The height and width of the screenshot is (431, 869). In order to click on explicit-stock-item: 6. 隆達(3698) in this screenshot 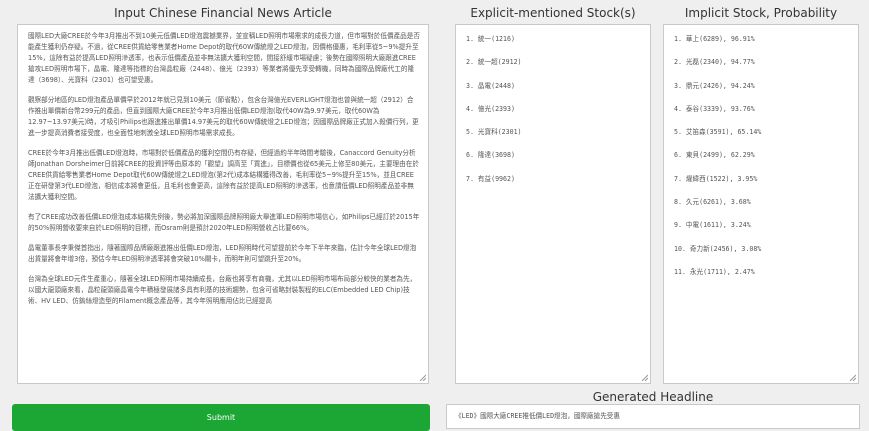, I will do `click(490, 155)`.